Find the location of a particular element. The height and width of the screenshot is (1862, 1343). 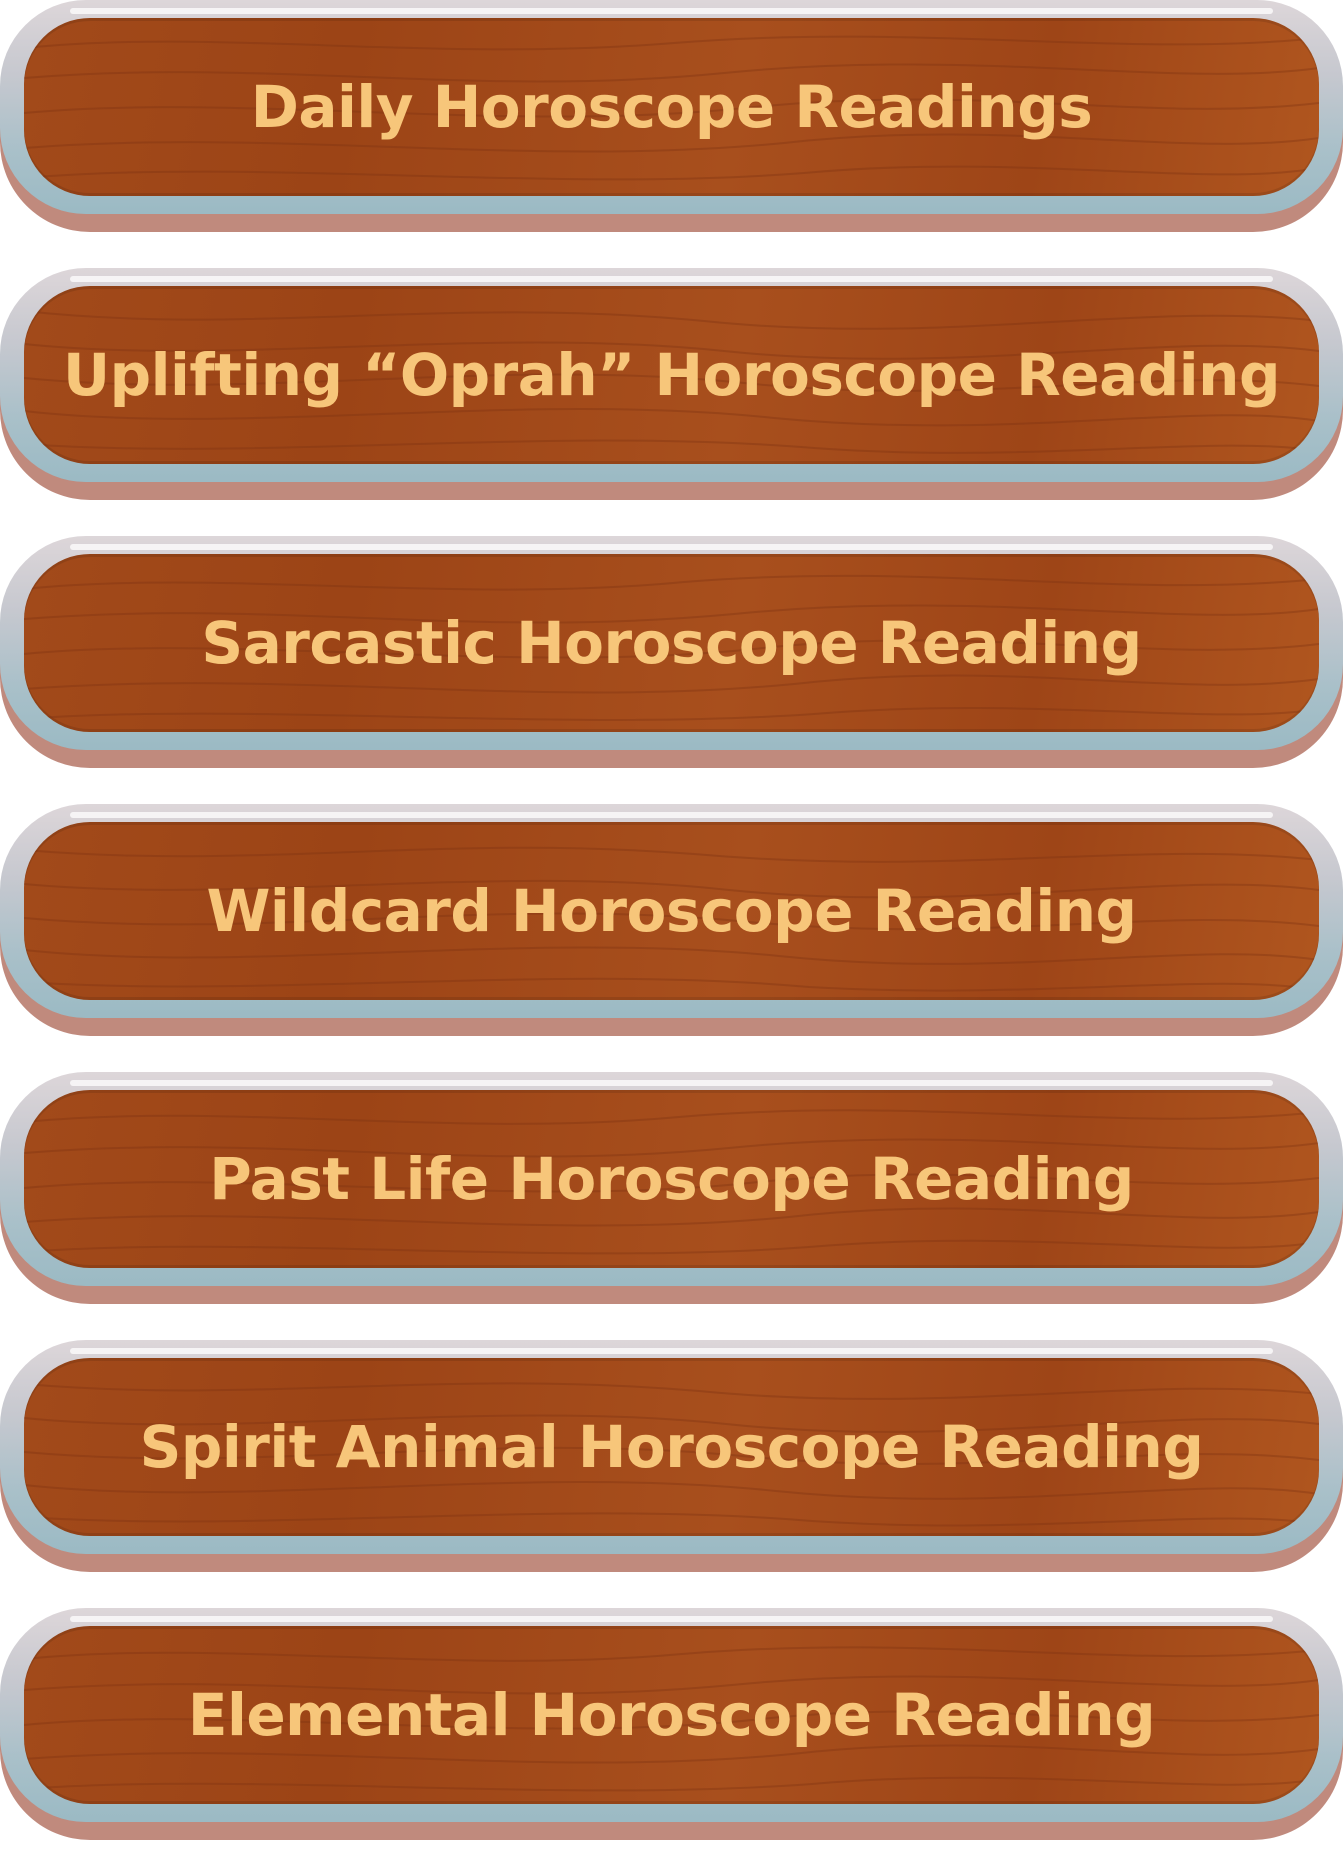

sarcastic-horoscope-button: Sarcastic Horoscope Reading is located at coordinates (671, 652).